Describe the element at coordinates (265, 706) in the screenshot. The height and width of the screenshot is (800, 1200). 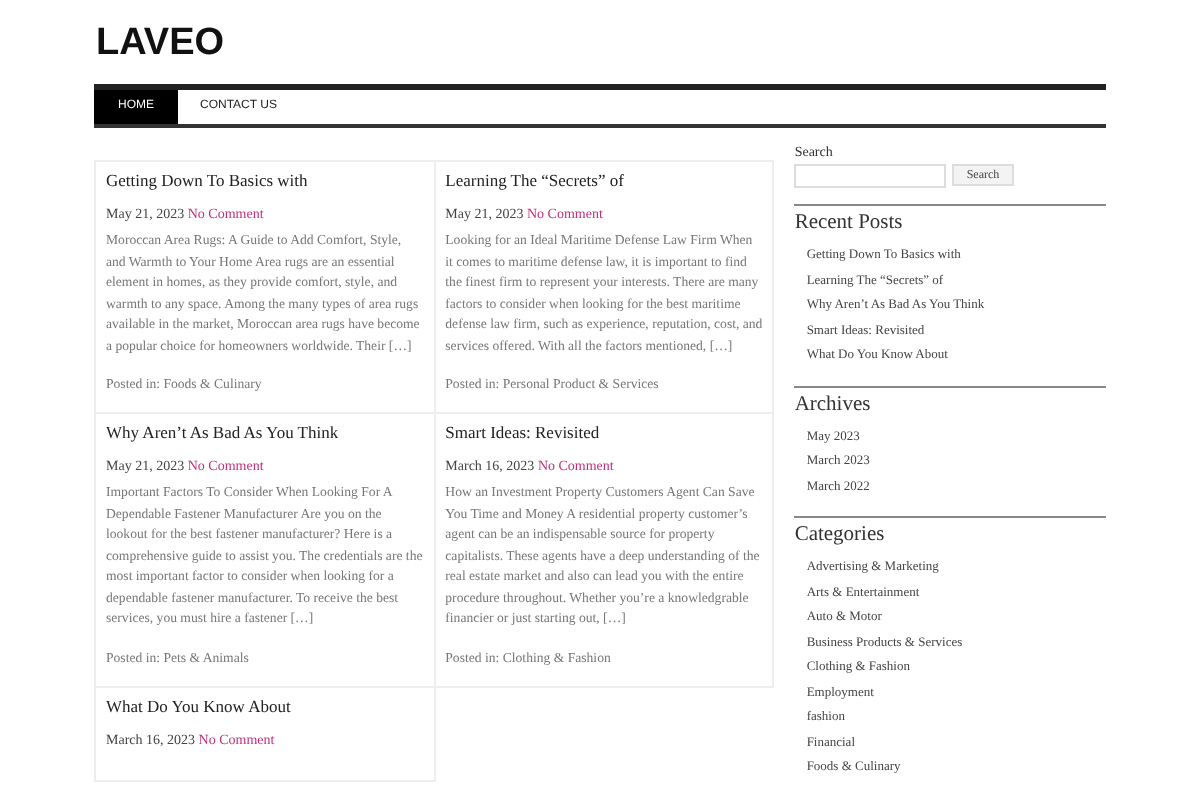
I see `post-title: What Do You Know About` at that location.